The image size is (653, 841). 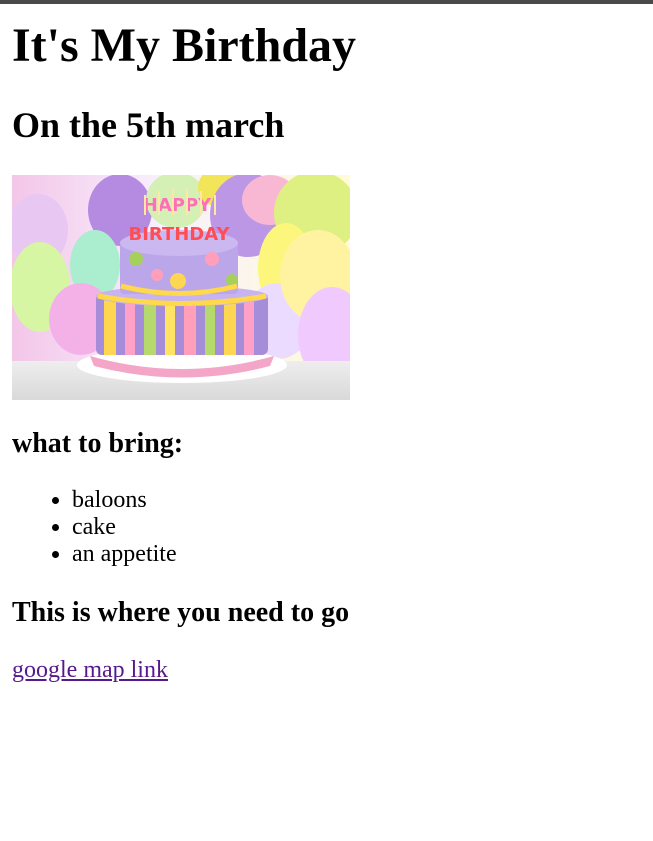 I want to click on page-title: It's My Birthday, so click(x=184, y=45).